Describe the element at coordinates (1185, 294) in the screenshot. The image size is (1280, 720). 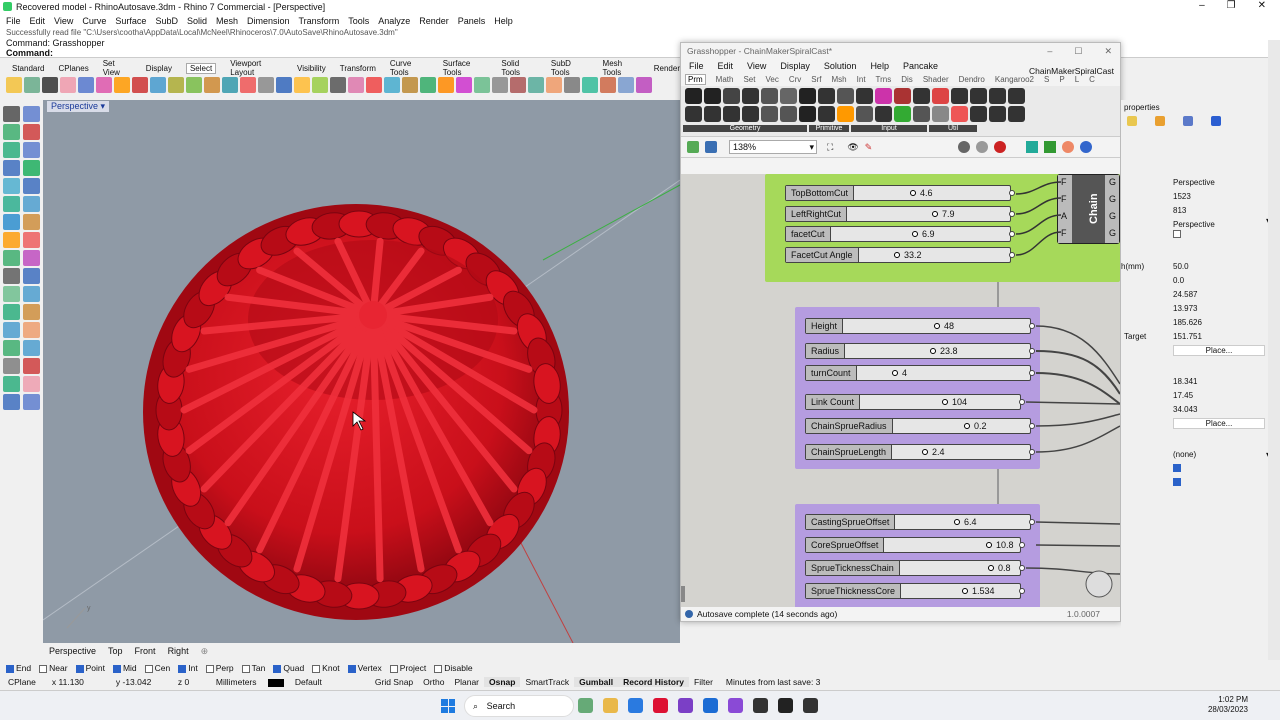
I see `camera-value: 24.587` at that location.